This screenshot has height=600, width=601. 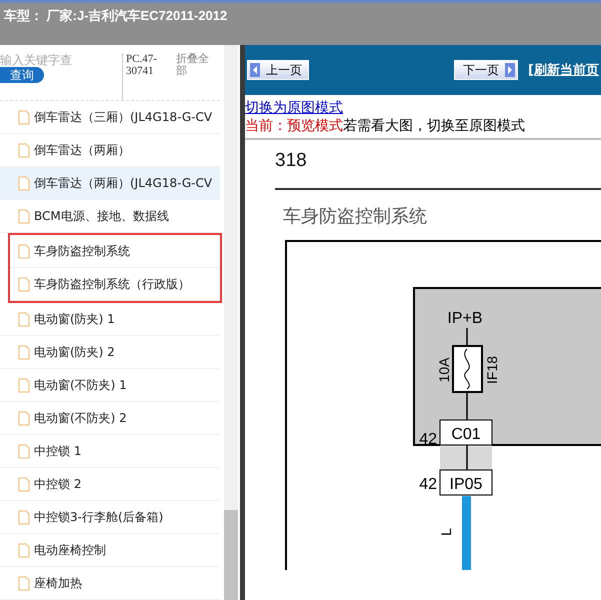 What do you see at coordinates (355, 216) in the screenshot?
I see `section-heading: 车身防盗控制系统` at bounding box center [355, 216].